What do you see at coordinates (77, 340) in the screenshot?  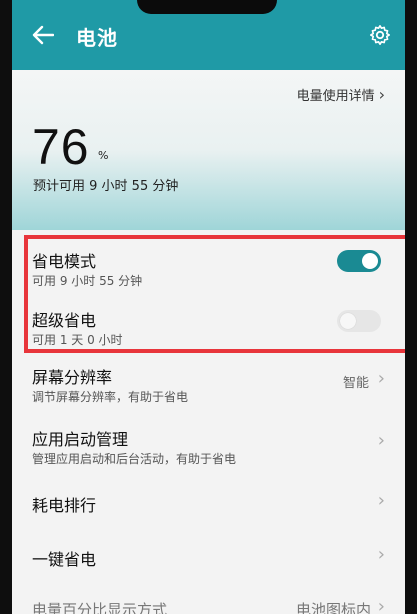 I see `super-saving-sub: 可用 1 天 0 小时` at bounding box center [77, 340].